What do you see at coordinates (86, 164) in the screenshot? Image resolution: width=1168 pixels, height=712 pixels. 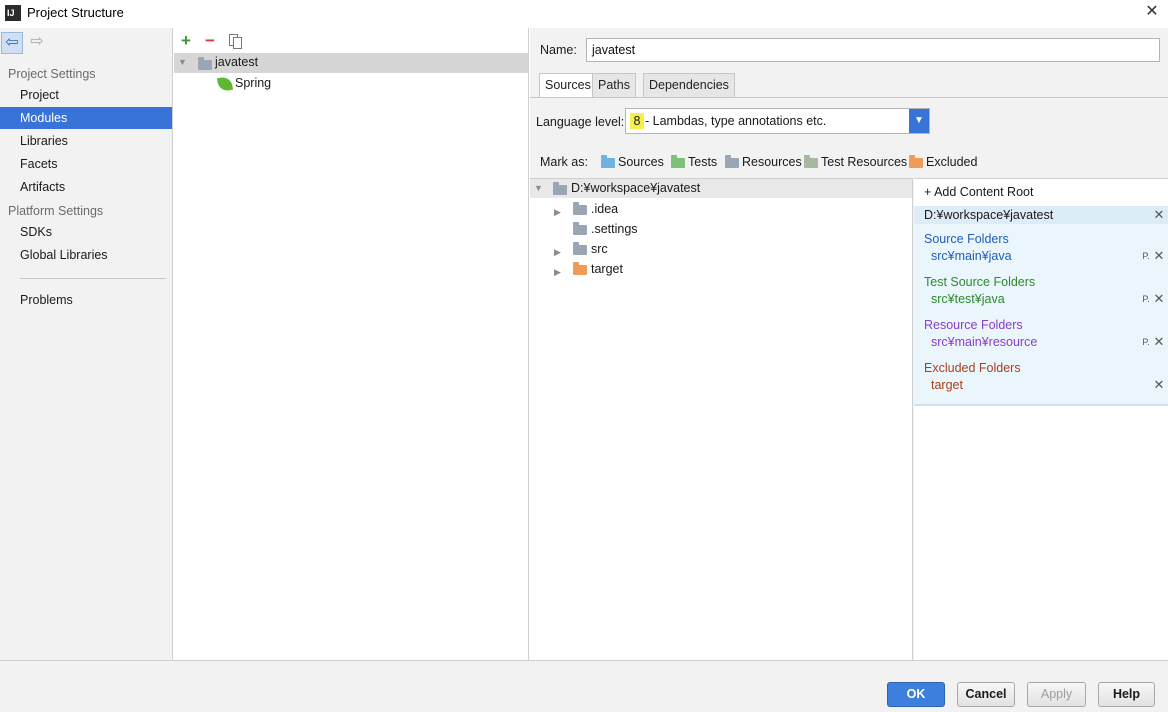 I see `nav-item-facets: Facets` at bounding box center [86, 164].